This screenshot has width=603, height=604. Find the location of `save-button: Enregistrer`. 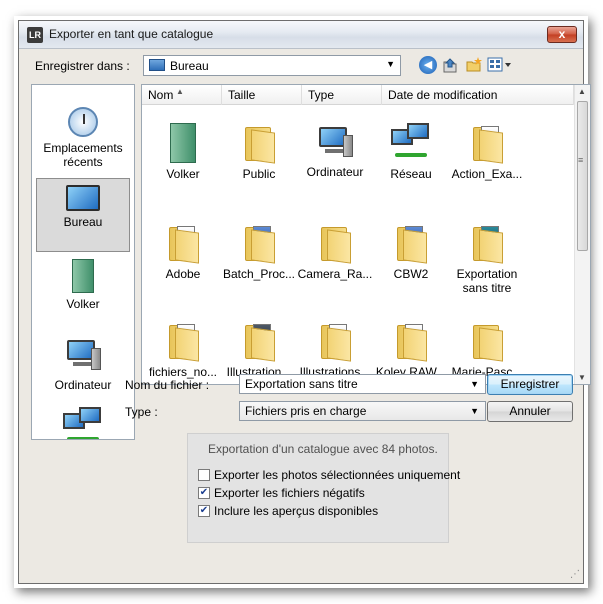

save-button: Enregistrer is located at coordinates (530, 384).